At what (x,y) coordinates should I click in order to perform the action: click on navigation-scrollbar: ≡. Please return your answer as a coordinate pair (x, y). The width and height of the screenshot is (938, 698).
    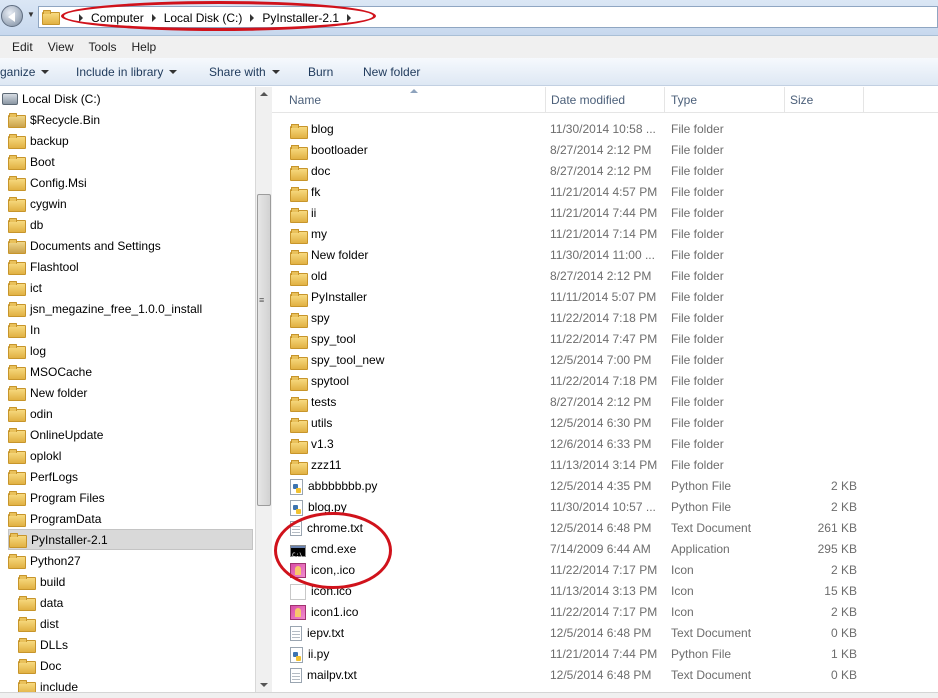
    Looking at the image, I should click on (263, 389).